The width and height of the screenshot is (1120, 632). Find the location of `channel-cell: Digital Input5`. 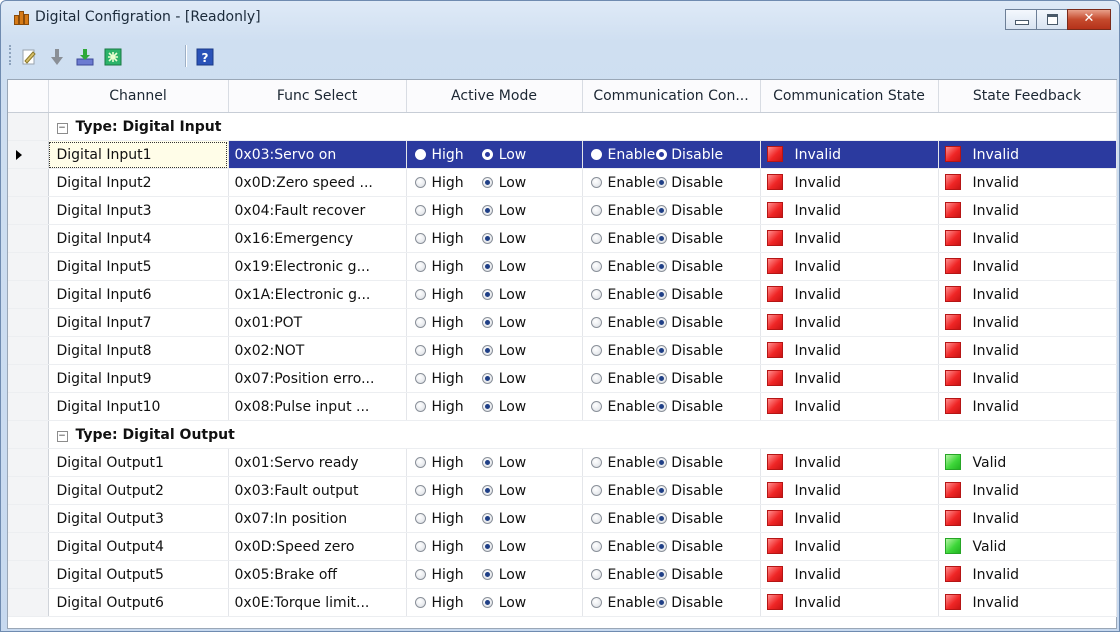

channel-cell: Digital Input5 is located at coordinates (138, 266).